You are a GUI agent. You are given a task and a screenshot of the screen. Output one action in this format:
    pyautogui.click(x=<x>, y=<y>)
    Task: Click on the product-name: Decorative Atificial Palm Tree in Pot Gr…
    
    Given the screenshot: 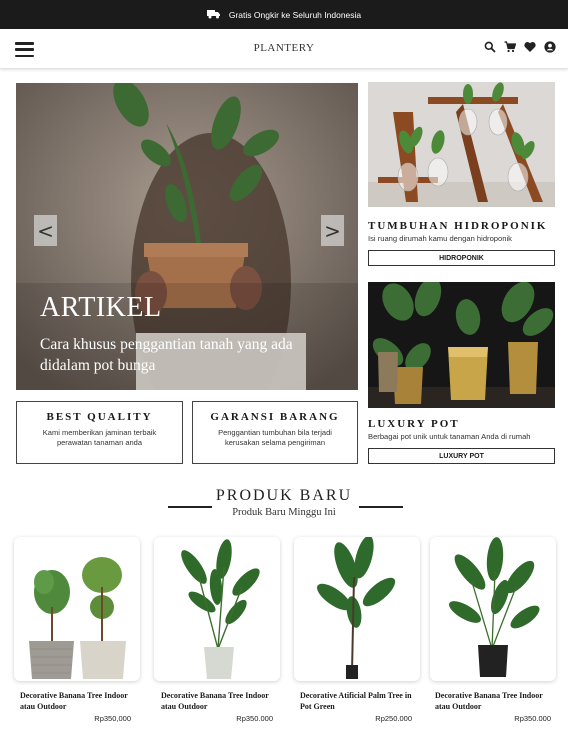 What is the action you would take?
    pyautogui.click(x=361, y=701)
    